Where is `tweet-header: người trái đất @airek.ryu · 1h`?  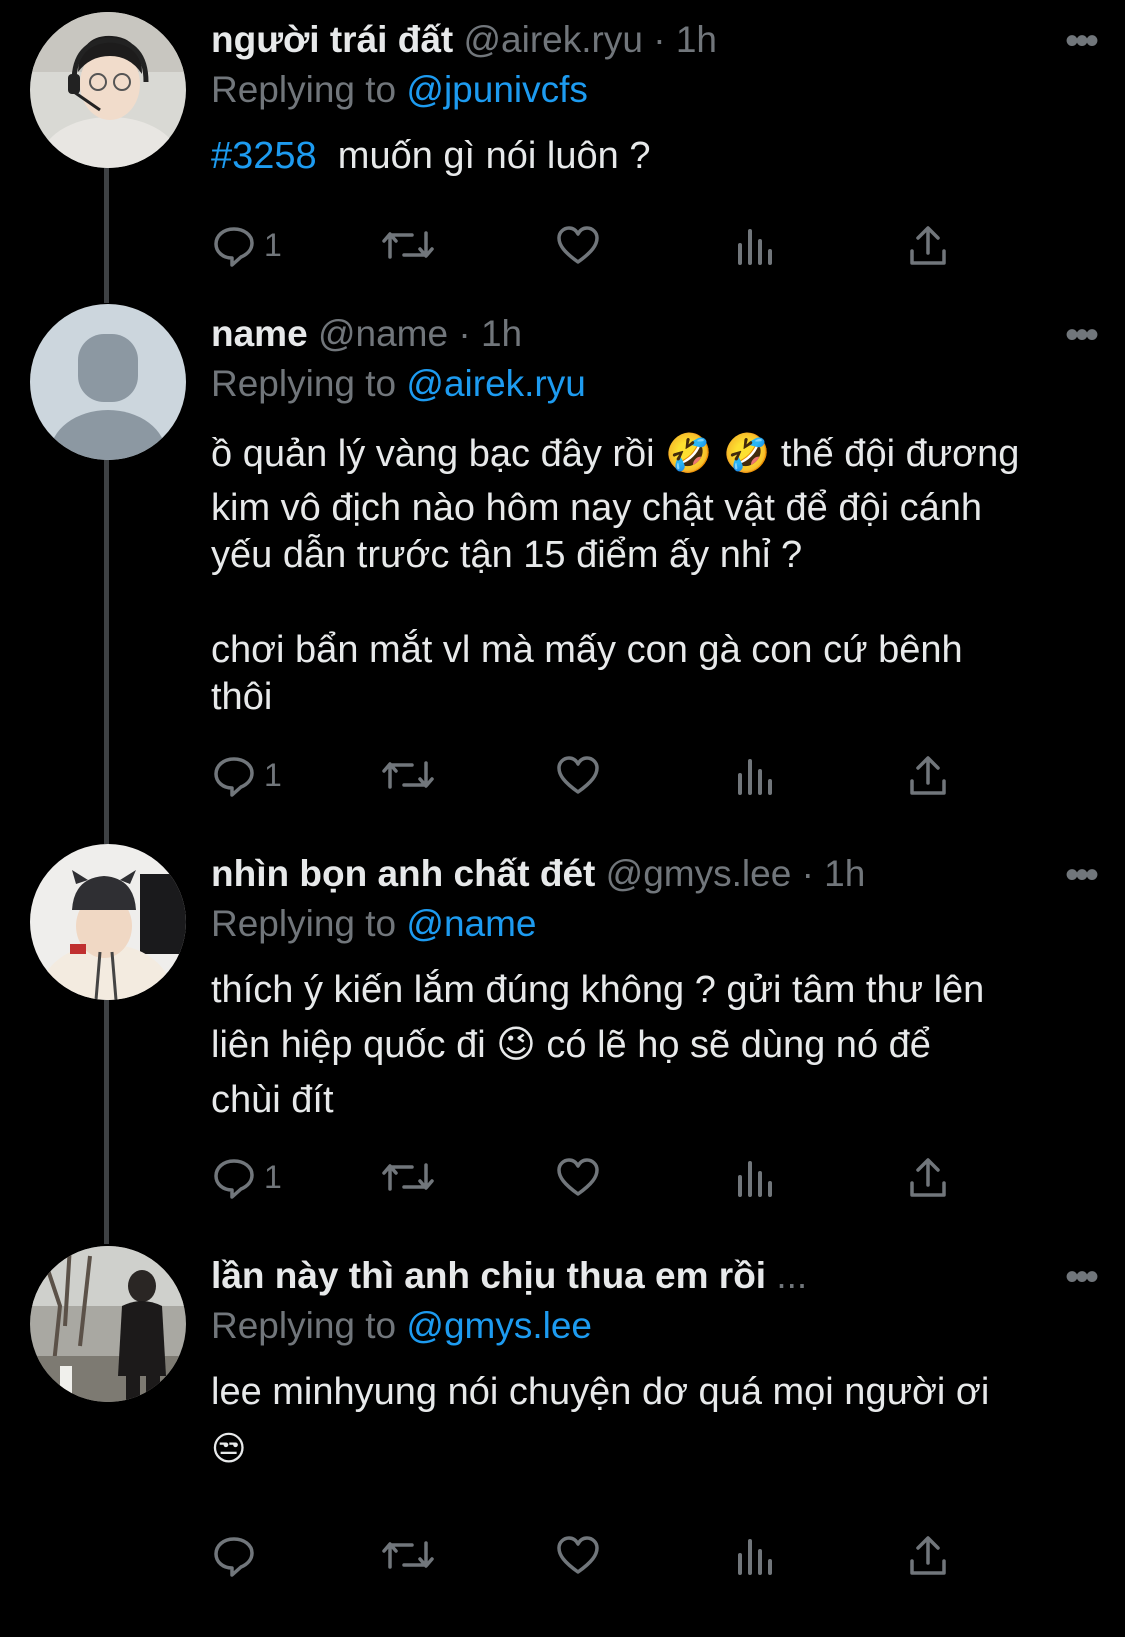 tweet-header: người trái đất @airek.ryu · 1h is located at coordinates (623, 40).